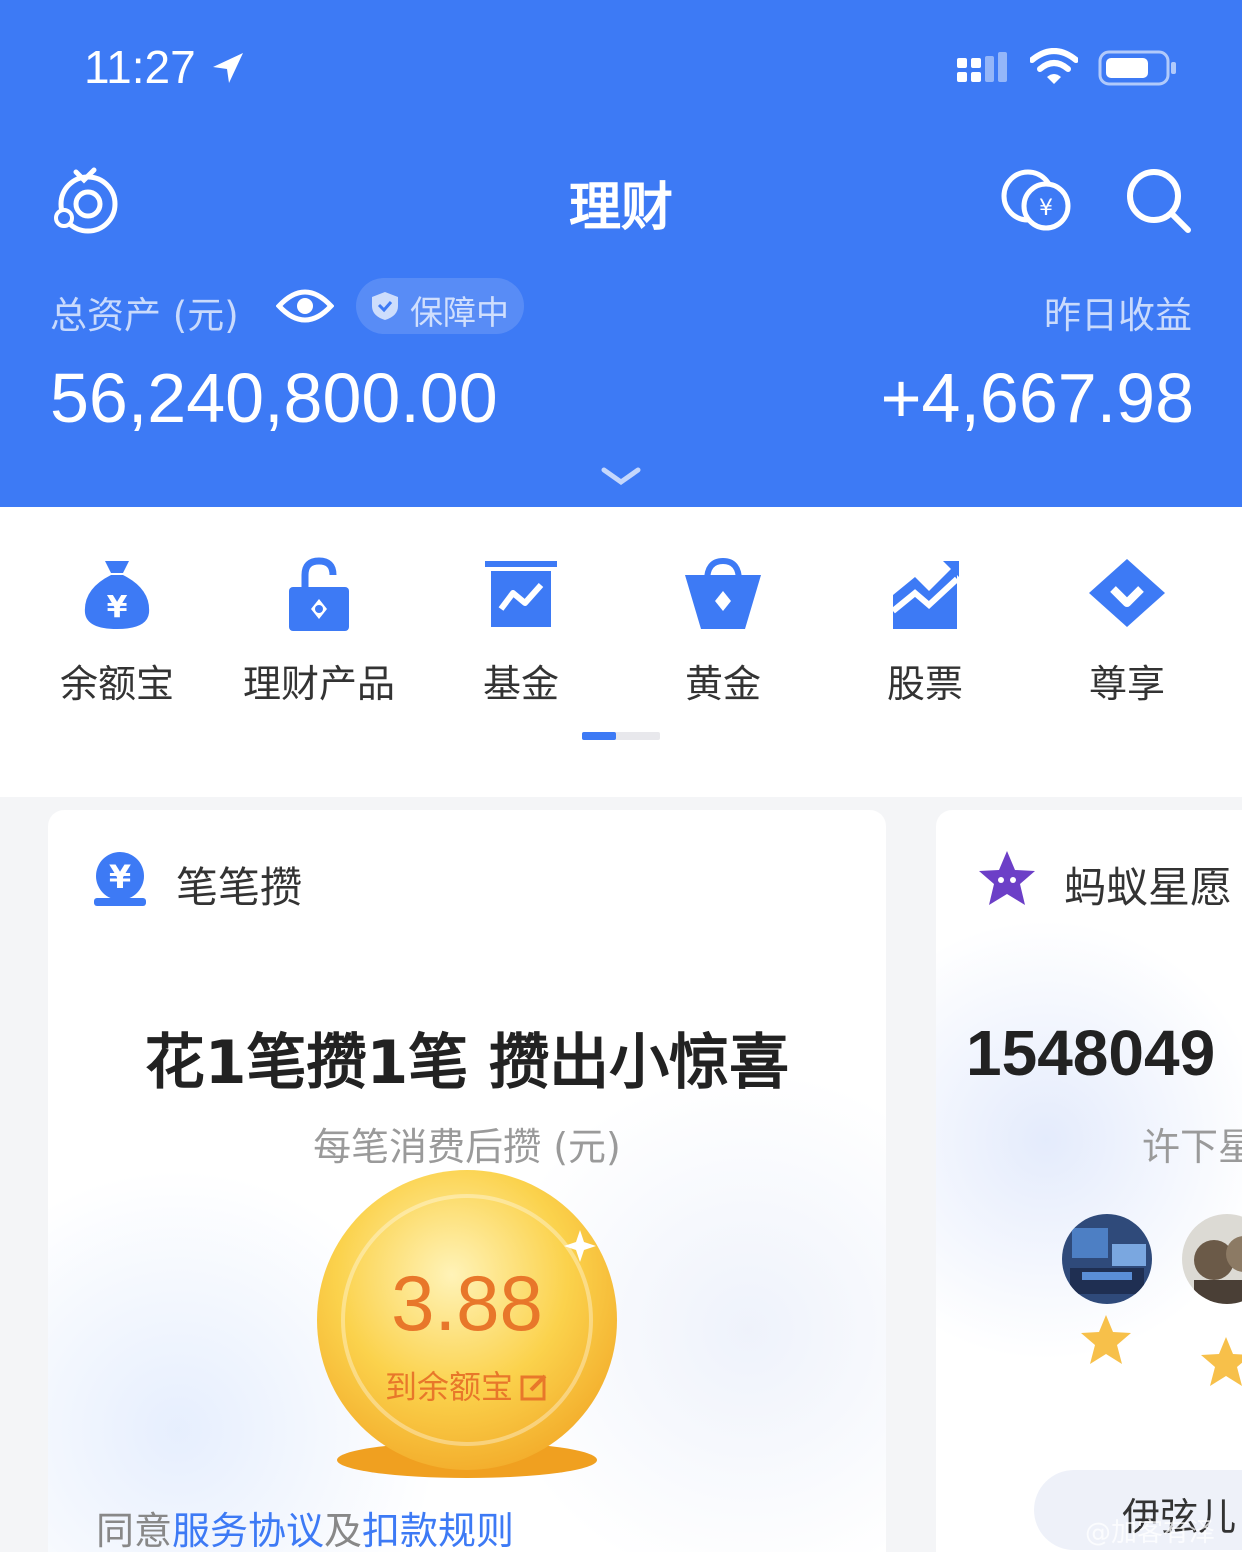 Image resolution: width=1242 pixels, height=1552 pixels. Describe the element at coordinates (140, 67) in the screenshot. I see `status-time: 11:27` at that location.